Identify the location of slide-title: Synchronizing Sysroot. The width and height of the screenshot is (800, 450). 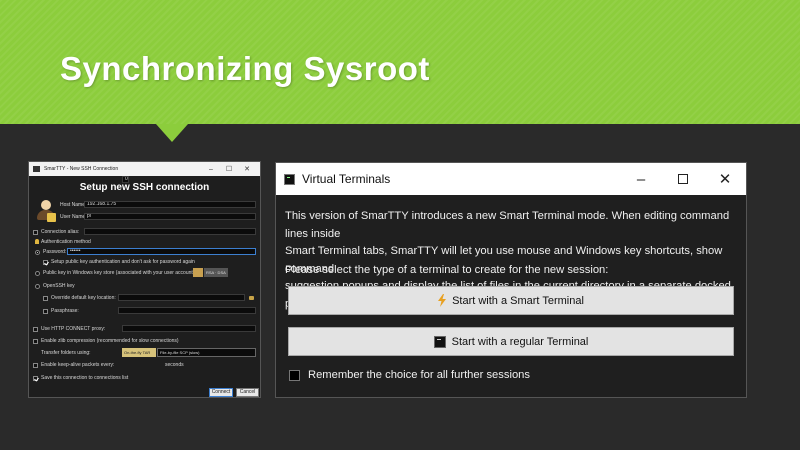
(245, 68).